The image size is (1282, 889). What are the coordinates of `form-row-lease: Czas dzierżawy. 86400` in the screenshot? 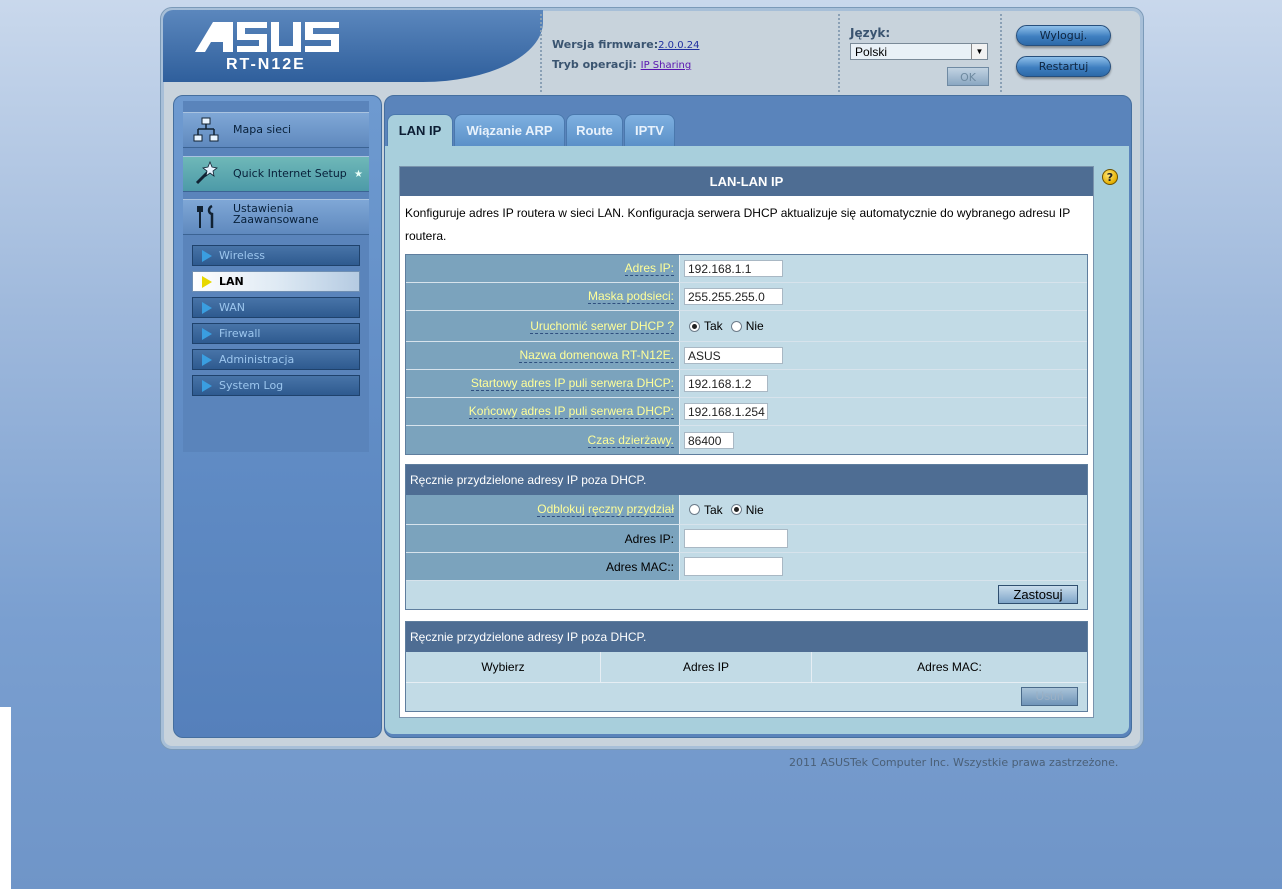 It's located at (746, 440).